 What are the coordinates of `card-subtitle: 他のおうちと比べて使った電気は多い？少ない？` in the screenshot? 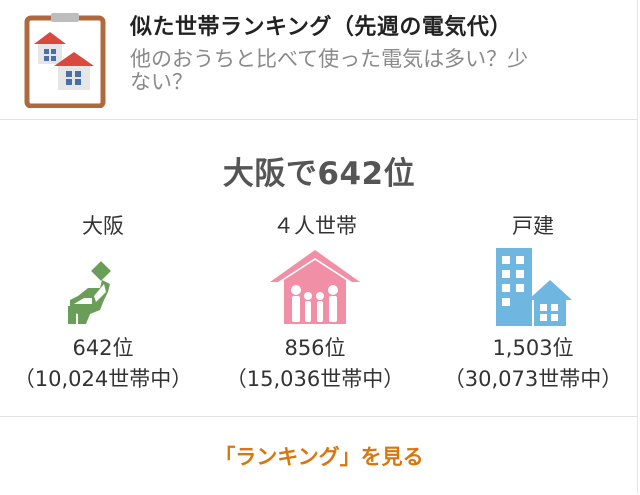 It's located at (329, 70).